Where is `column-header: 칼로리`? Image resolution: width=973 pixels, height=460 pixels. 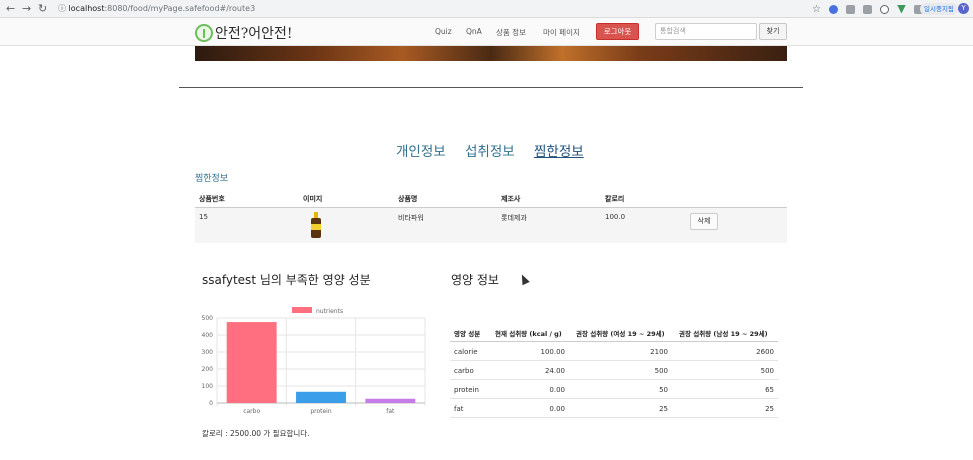 column-header: 칼로리 is located at coordinates (615, 199).